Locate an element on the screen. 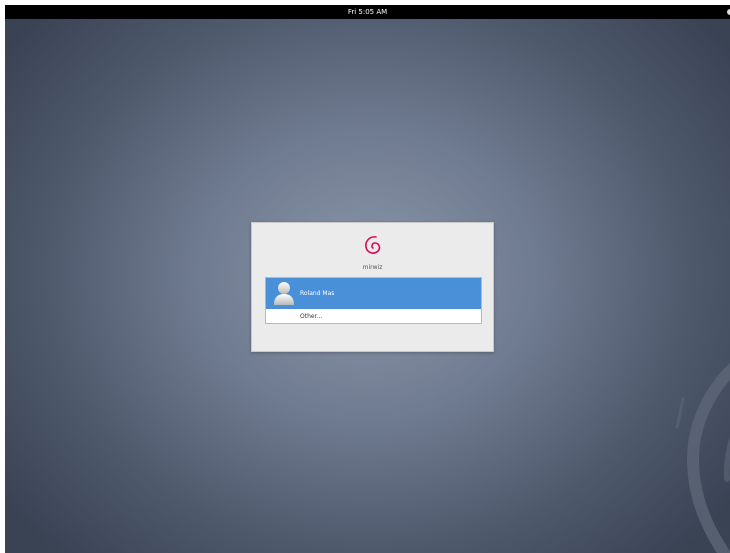  clock: Fri 5:05 AM is located at coordinates (367, 12).